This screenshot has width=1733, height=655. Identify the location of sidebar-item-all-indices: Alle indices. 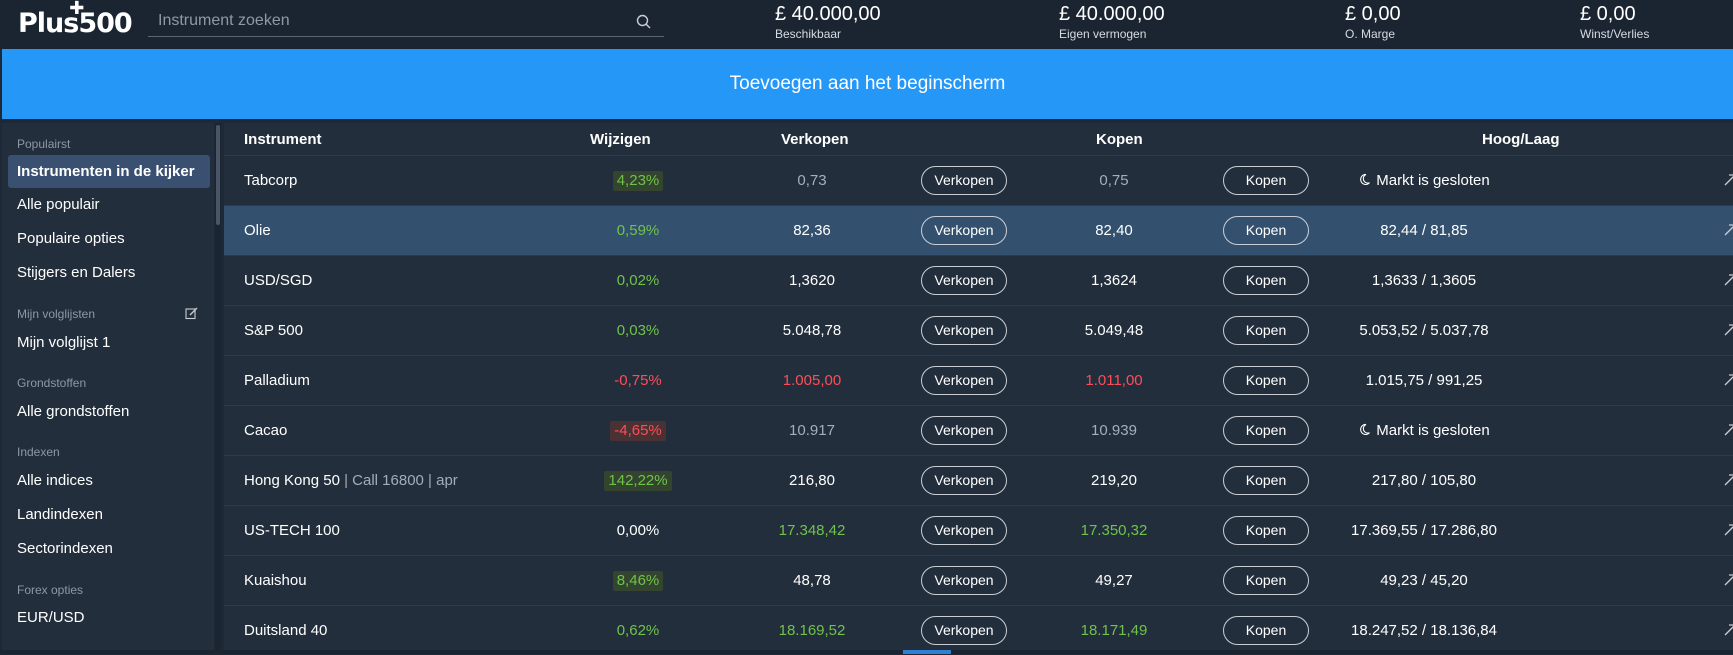
(55, 480).